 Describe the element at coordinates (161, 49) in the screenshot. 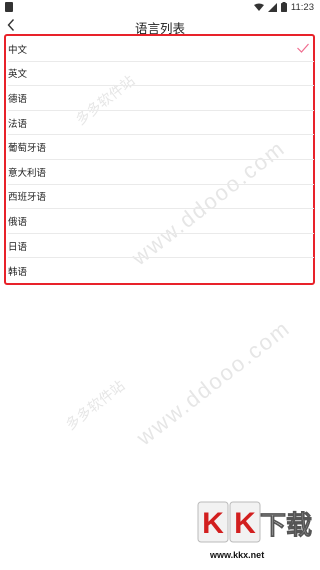

I see `language-item-chinese: 中文` at that location.